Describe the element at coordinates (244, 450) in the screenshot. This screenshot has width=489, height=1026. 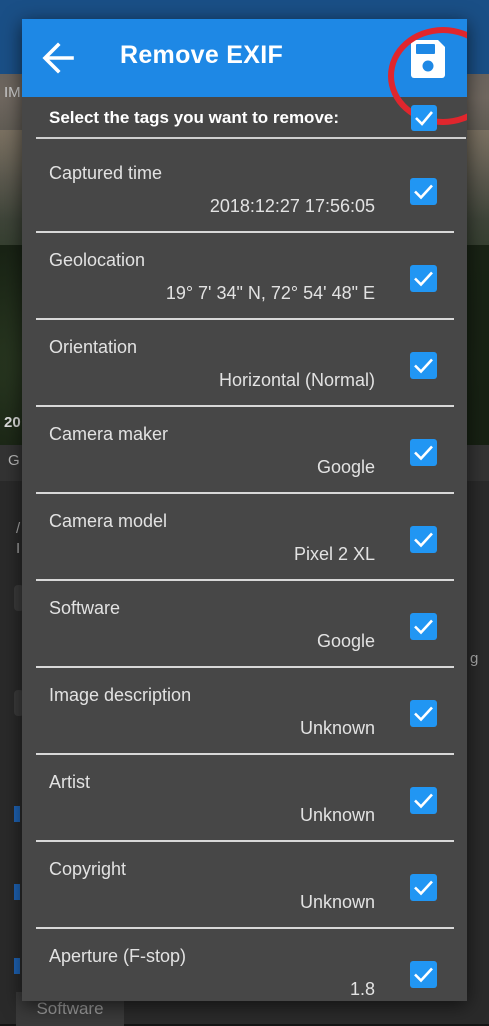
I see `tag-row-camera-maker: Camera maker Google` at that location.